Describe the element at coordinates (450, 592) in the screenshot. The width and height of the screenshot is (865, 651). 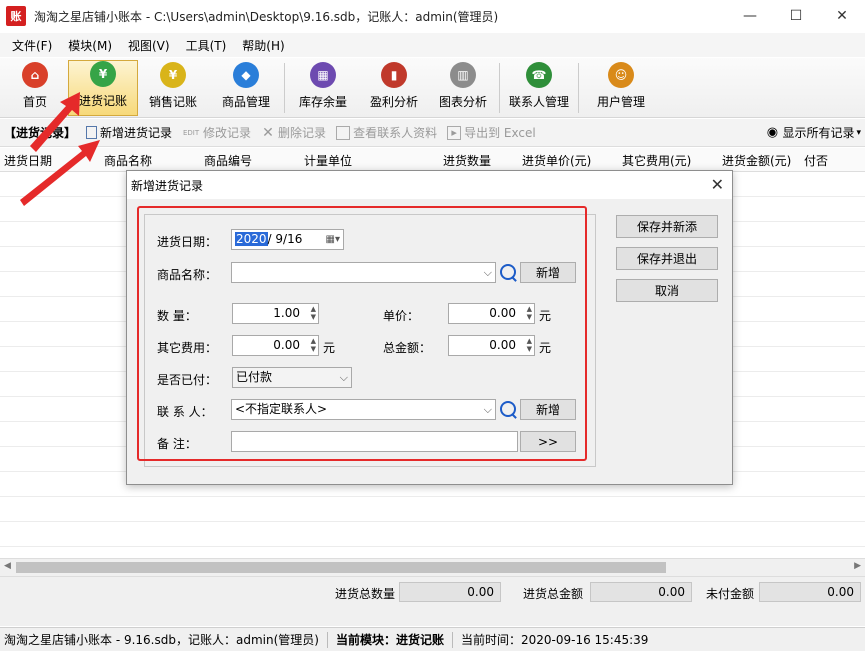
I see `total-qty-value: 0.00` at that location.